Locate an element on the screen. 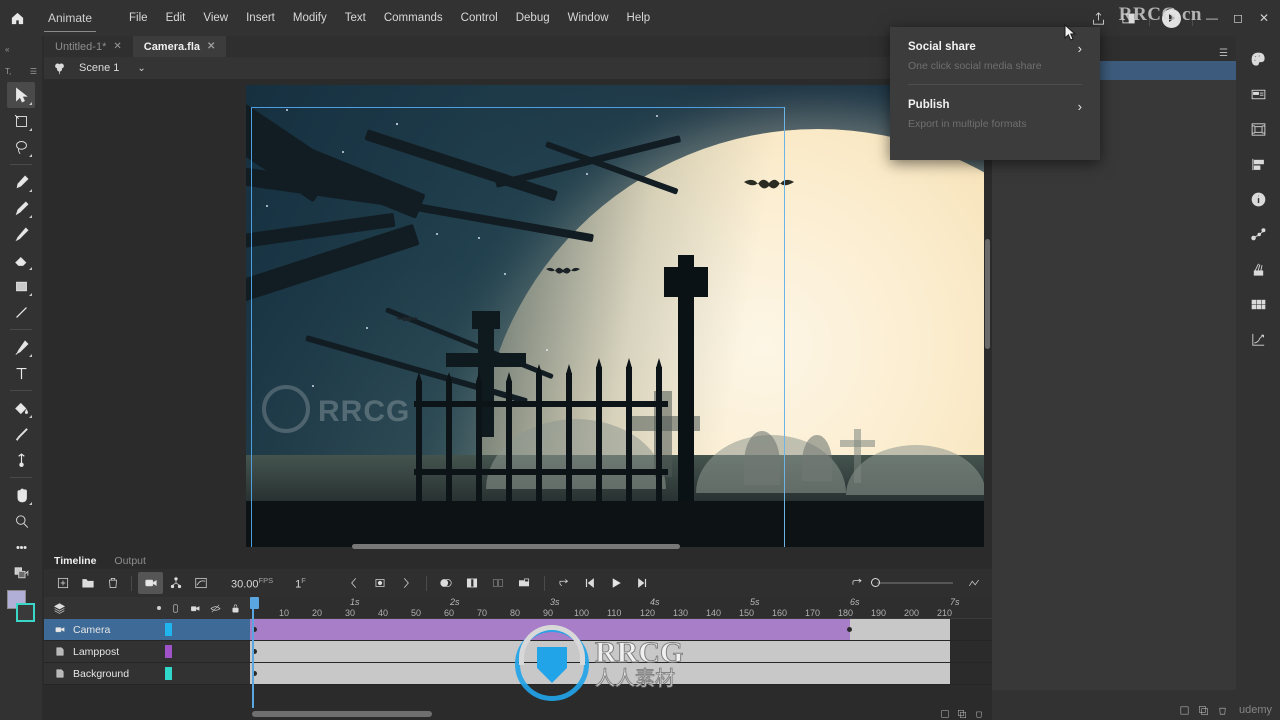 The image size is (1280, 720). paint-brush-tool is located at coordinates (21, 182).